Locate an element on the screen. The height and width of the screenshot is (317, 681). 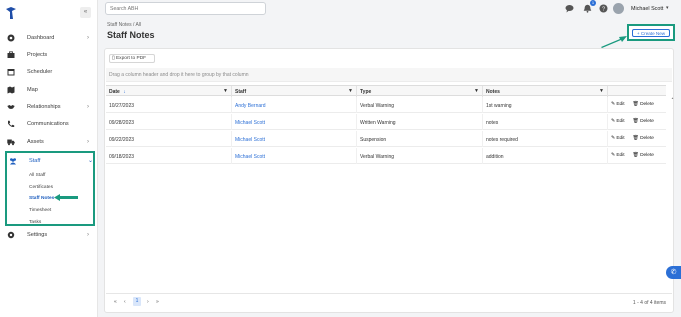
arrow-left-icon is located at coordinates (66, 197).